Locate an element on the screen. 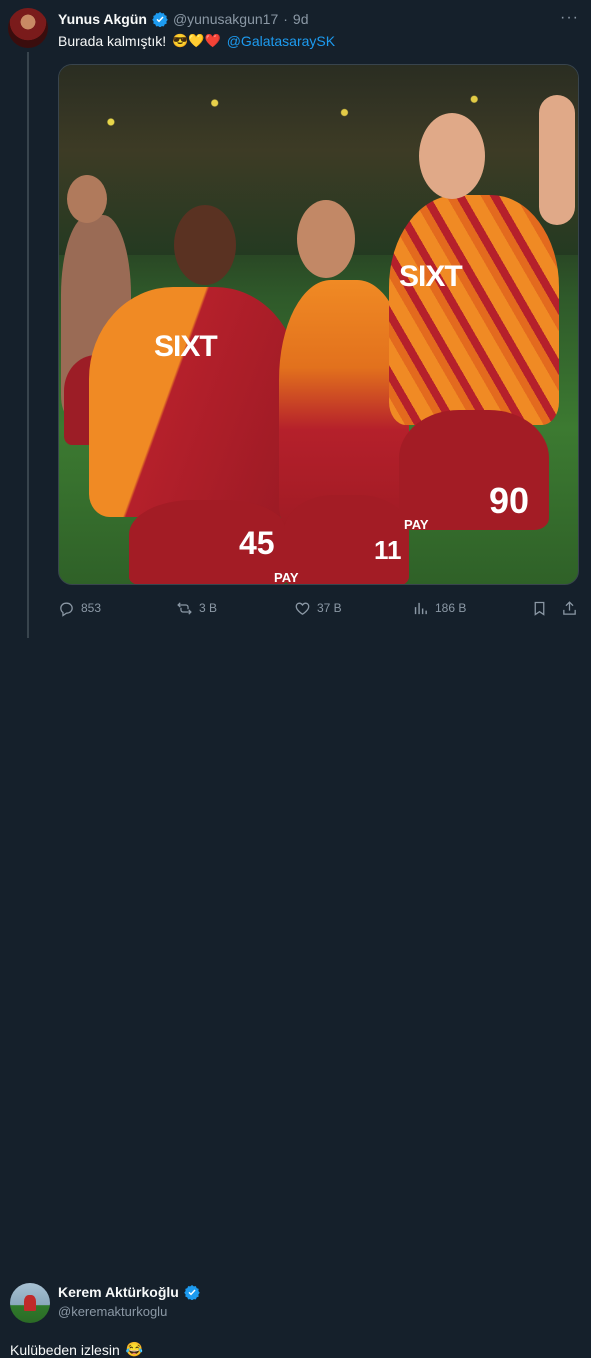 This screenshot has height=1358, width=591. like-count: 37 B is located at coordinates (329, 608).